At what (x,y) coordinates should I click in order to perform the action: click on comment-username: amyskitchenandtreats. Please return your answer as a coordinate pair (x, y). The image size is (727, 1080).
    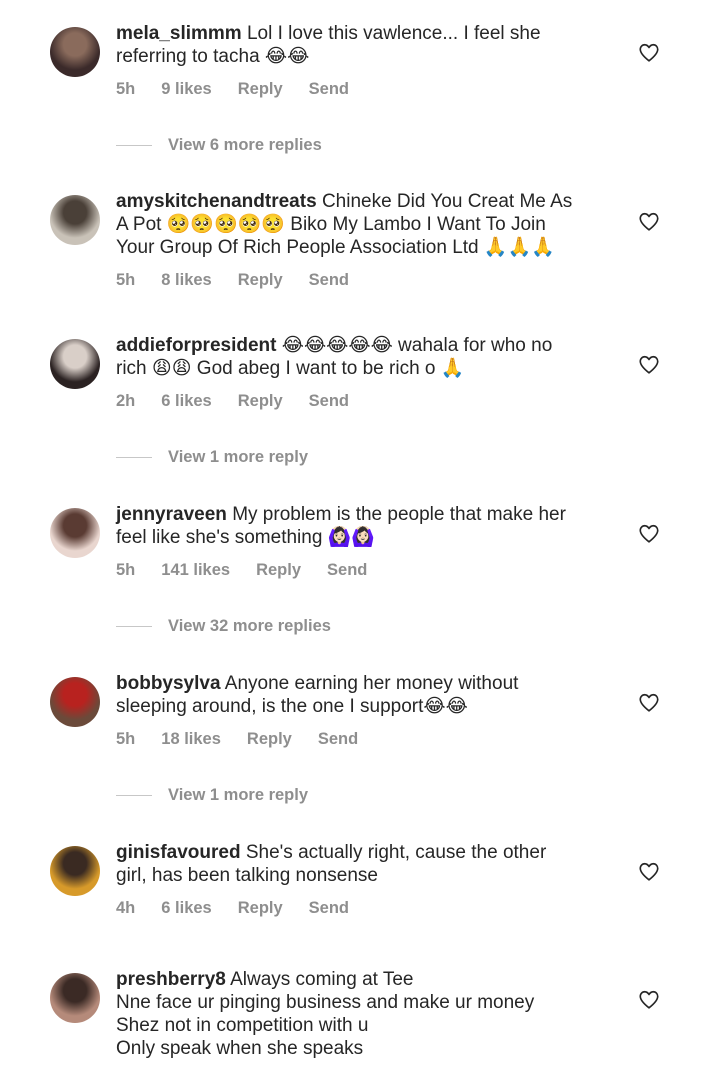
    Looking at the image, I should click on (216, 201).